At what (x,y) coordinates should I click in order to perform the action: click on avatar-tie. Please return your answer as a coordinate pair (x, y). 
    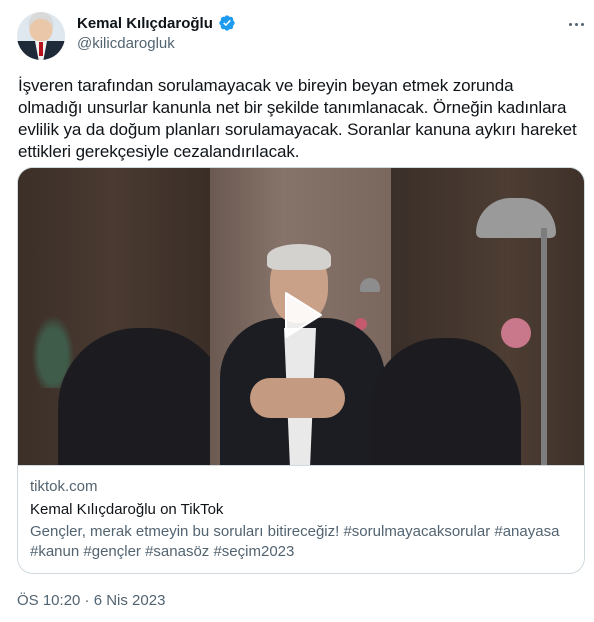
    Looking at the image, I should click on (41, 49).